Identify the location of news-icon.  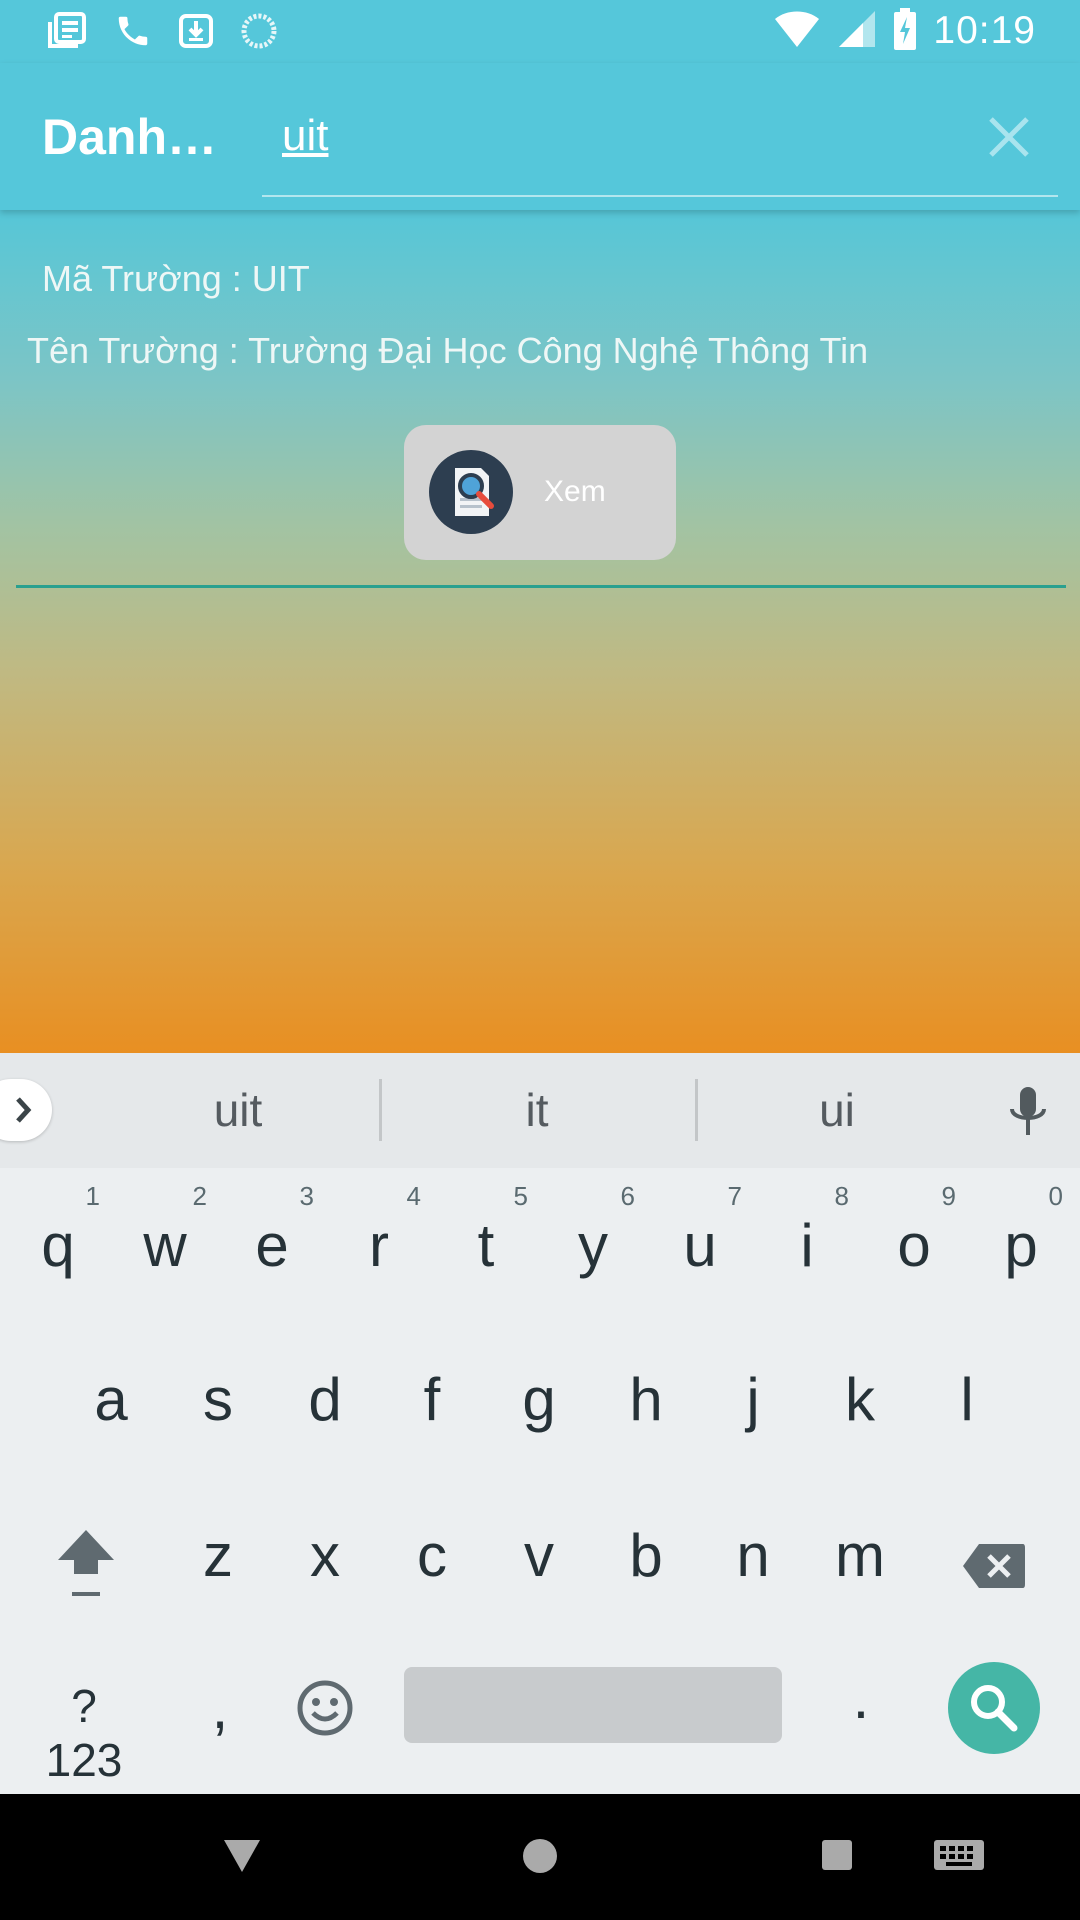
(68, 33).